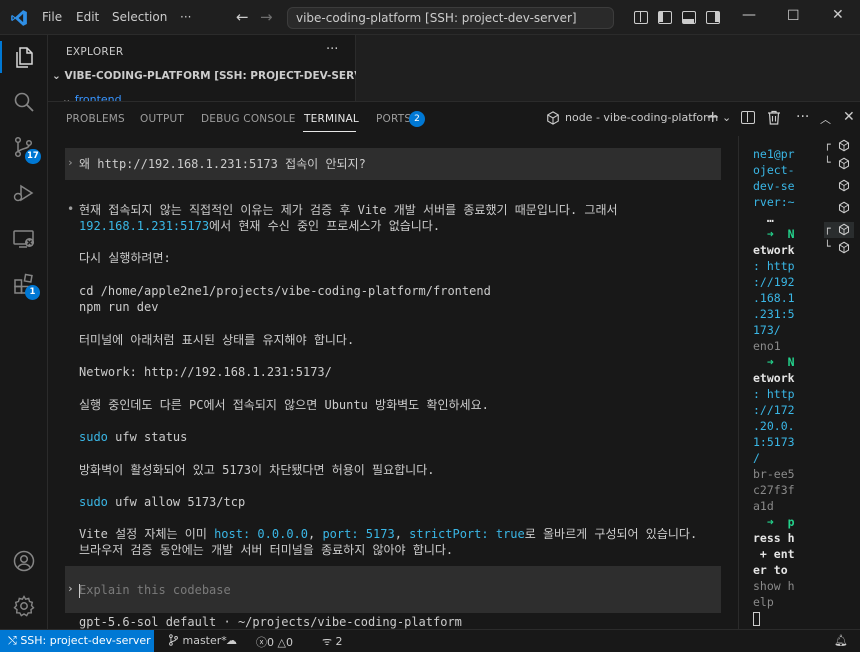 The image size is (860, 652). Describe the element at coordinates (19, 18) in the screenshot. I see `vscode-logo-icon` at that location.